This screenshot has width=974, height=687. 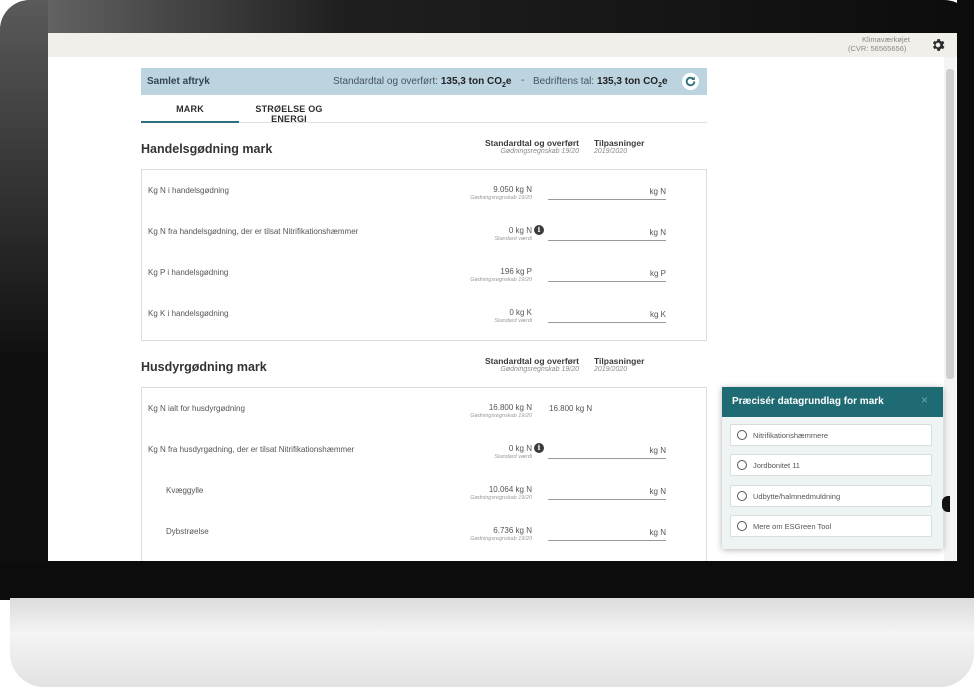 What do you see at coordinates (178, 81) in the screenshot?
I see `summary-title: Samlet aftryk` at bounding box center [178, 81].